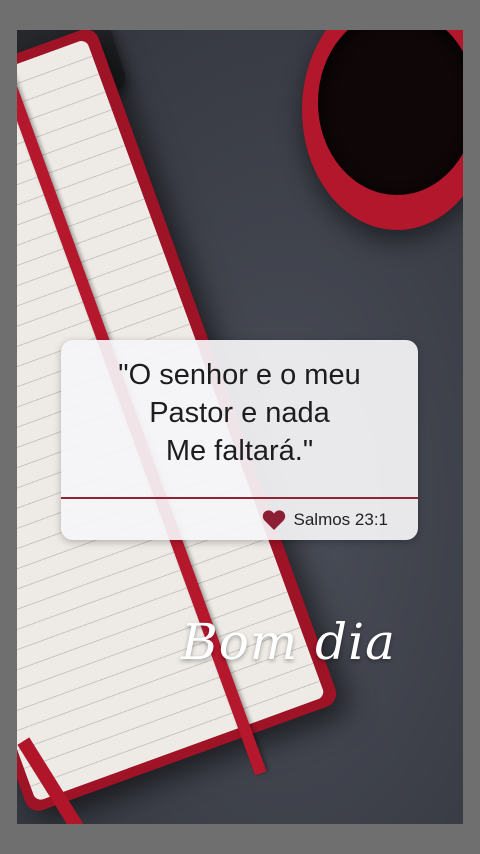 This screenshot has height=854, width=480. I want to click on divider, so click(239, 498).